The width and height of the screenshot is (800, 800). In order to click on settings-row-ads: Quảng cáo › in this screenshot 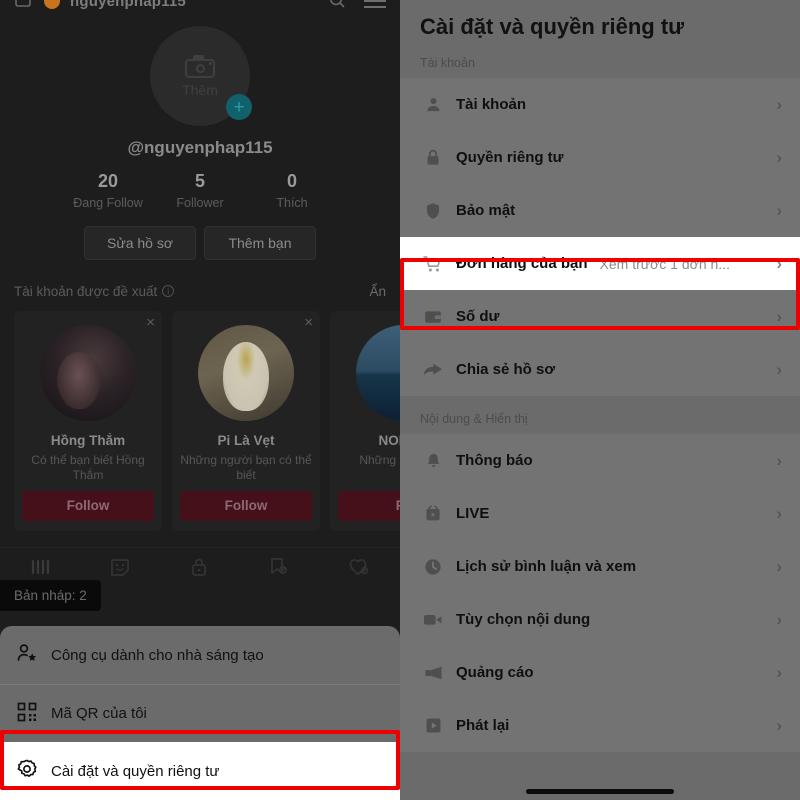, I will do `click(600, 672)`.